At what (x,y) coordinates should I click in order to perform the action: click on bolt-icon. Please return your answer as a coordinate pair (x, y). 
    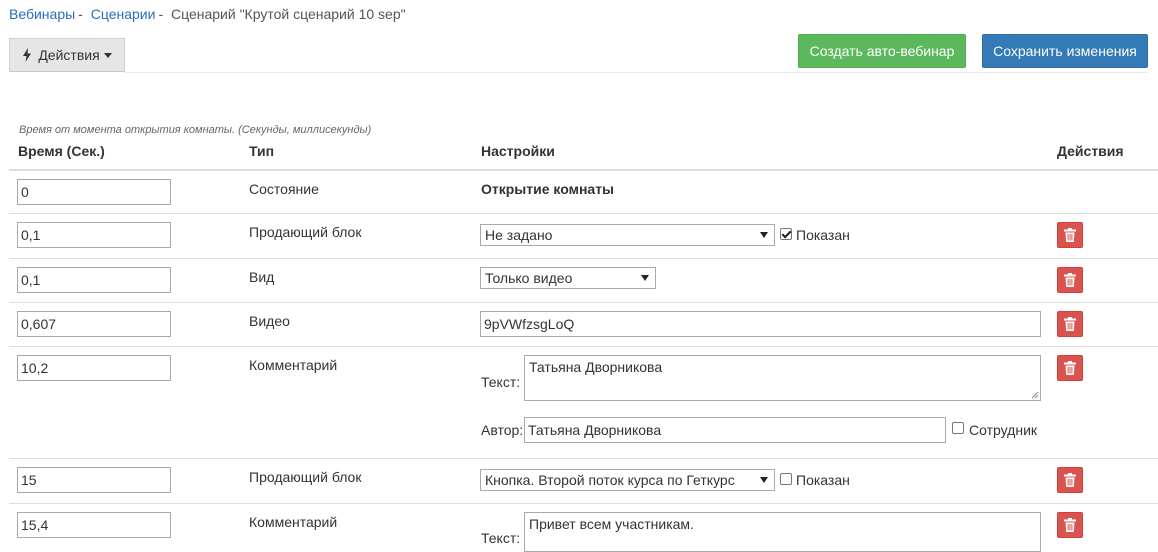
    Looking at the image, I should click on (27, 55).